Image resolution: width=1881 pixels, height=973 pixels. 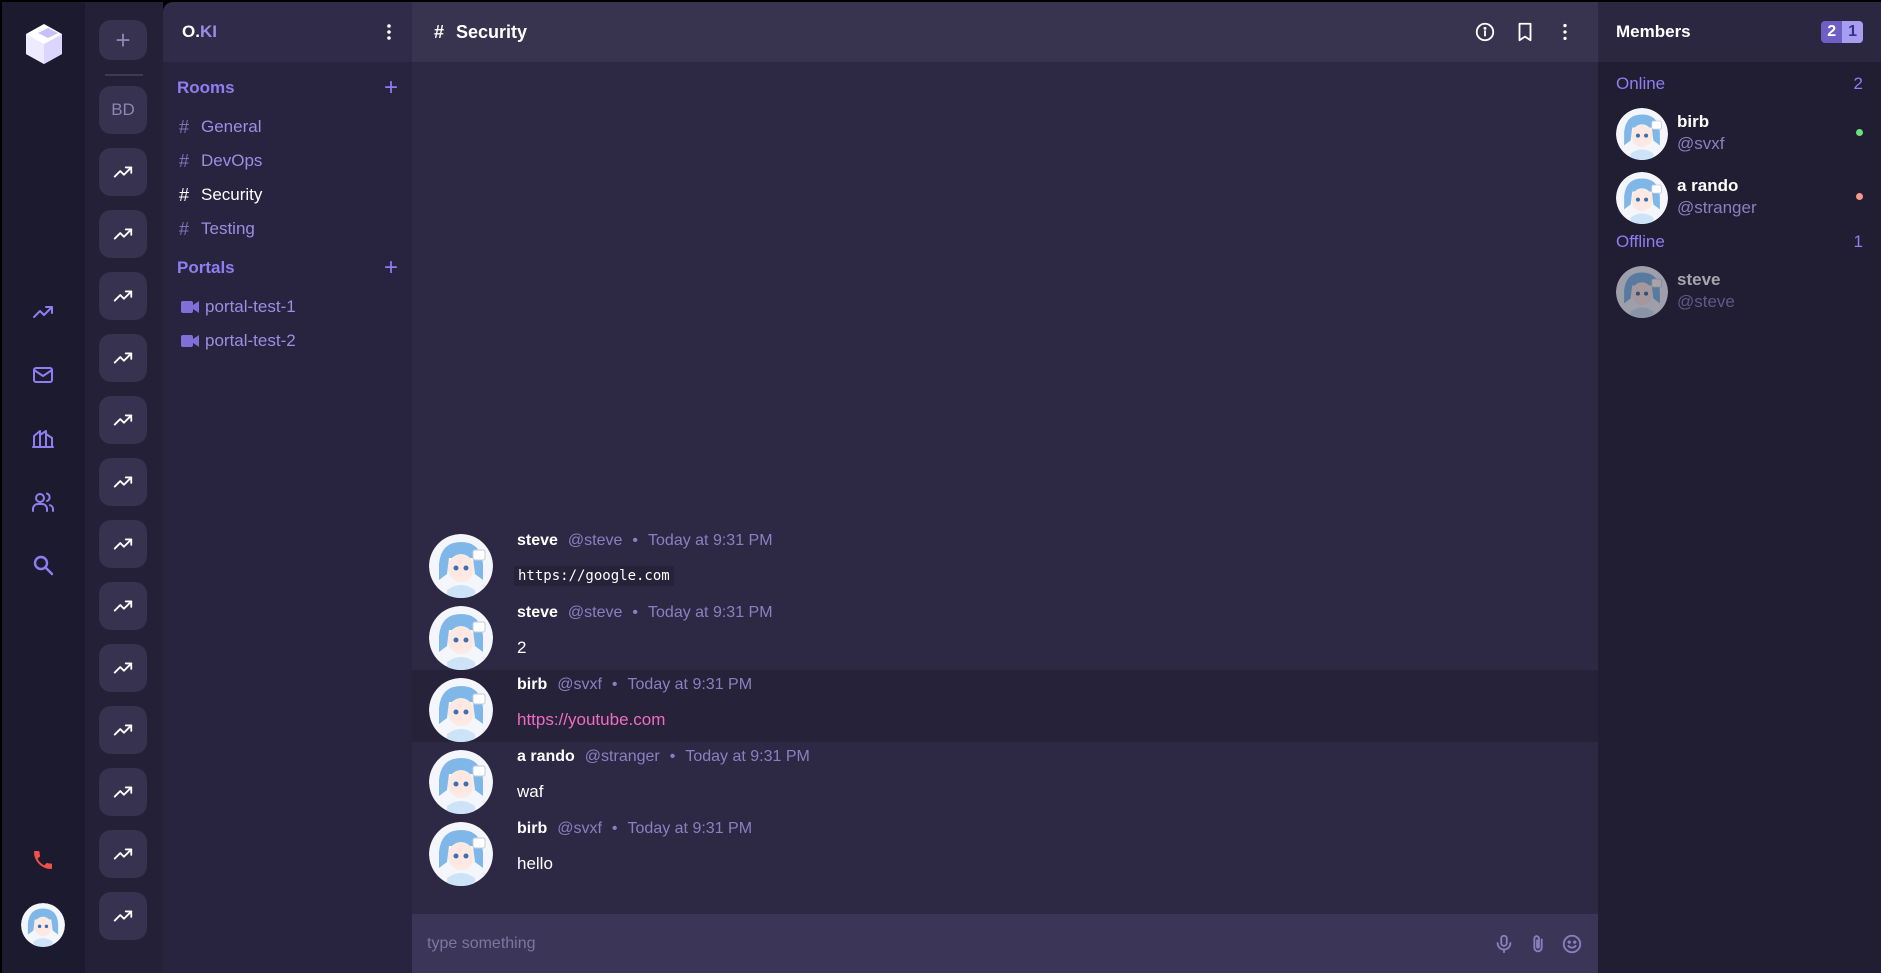 I want to click on portal-item-2: portal-test-2, so click(x=288, y=341).